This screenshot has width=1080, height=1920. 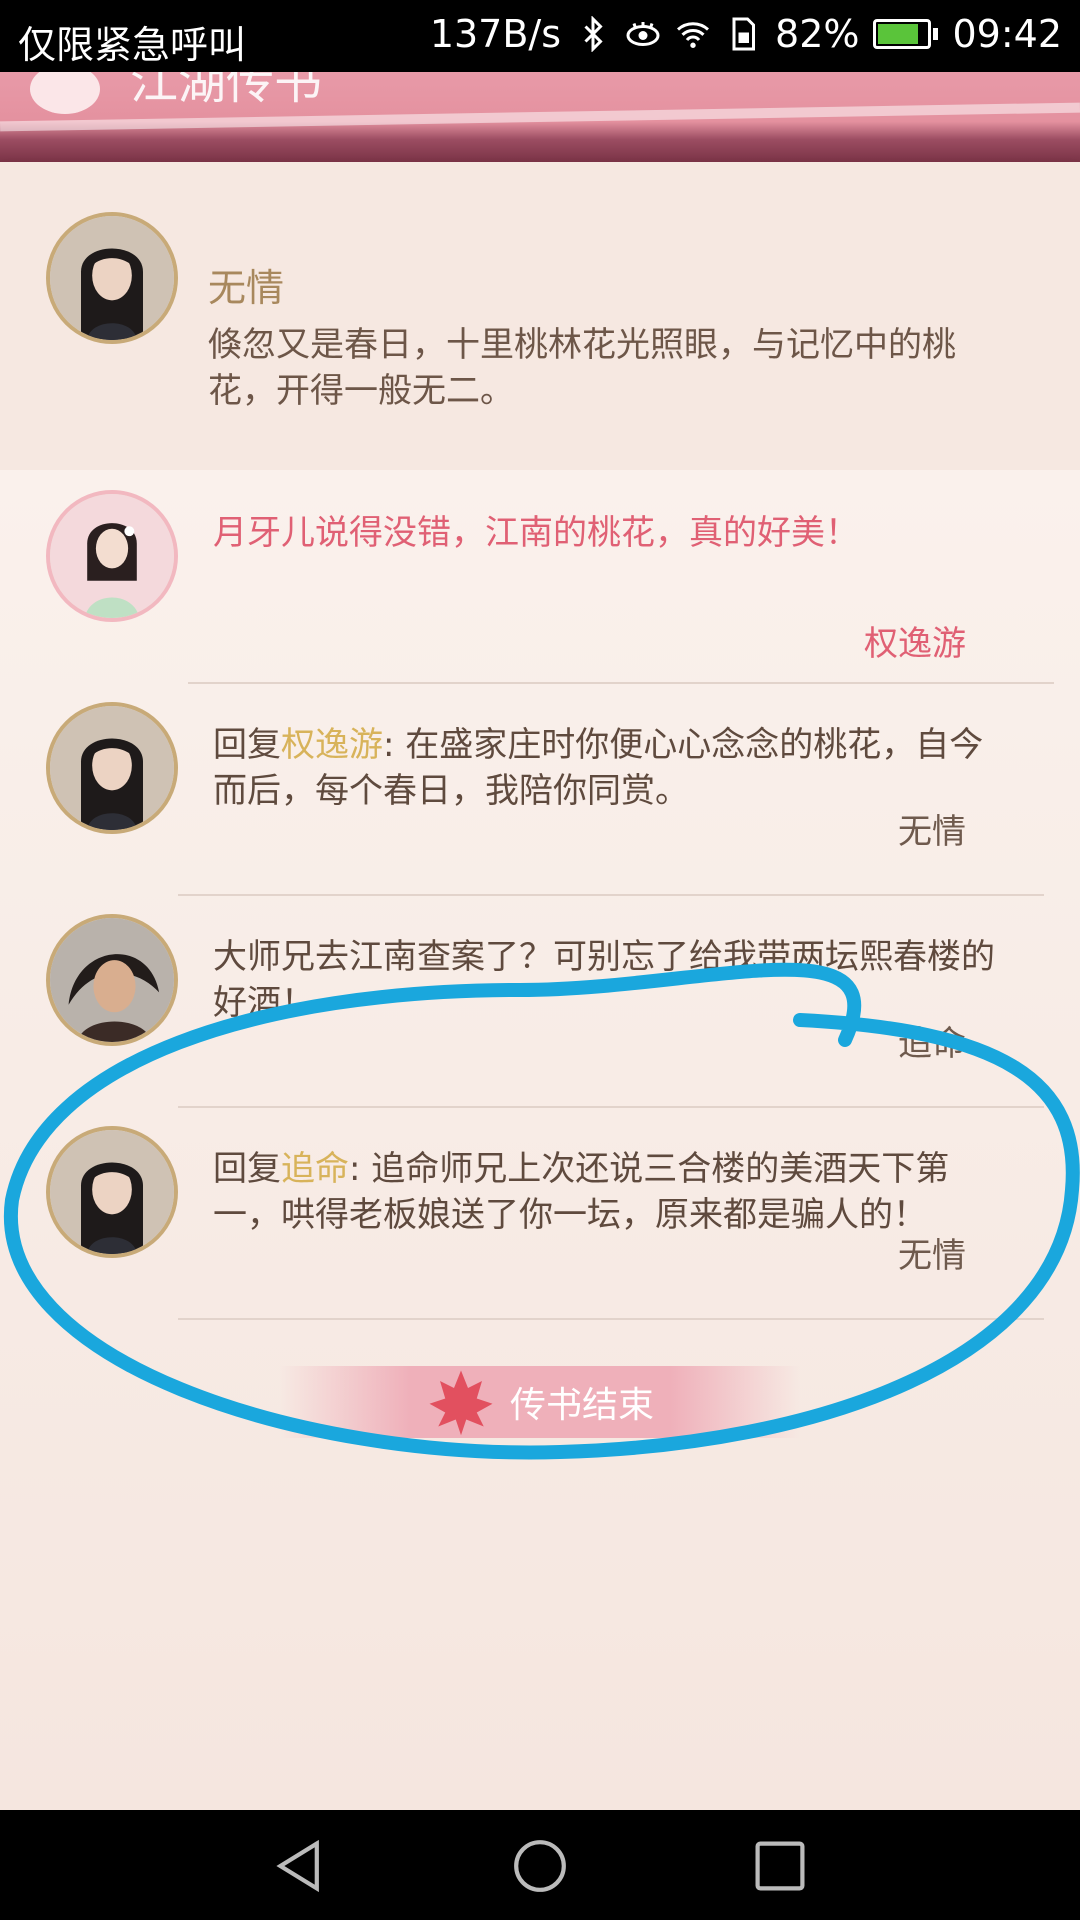 I want to click on reply-target: 权逸游, so click(x=332, y=745).